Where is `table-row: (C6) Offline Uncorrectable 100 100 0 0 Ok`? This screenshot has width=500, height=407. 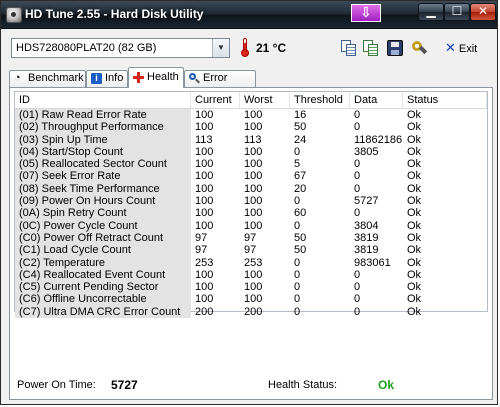 table-row: (C6) Offline Uncorrectable 100 100 0 0 Ok is located at coordinates (251, 299).